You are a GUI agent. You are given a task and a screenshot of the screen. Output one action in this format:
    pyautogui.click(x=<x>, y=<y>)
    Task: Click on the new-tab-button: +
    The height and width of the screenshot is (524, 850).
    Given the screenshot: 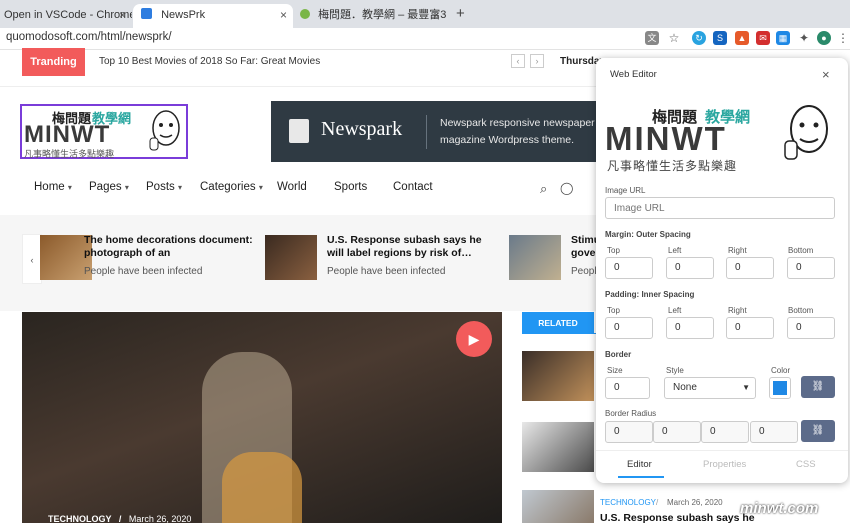 What is the action you would take?
    pyautogui.click(x=460, y=13)
    